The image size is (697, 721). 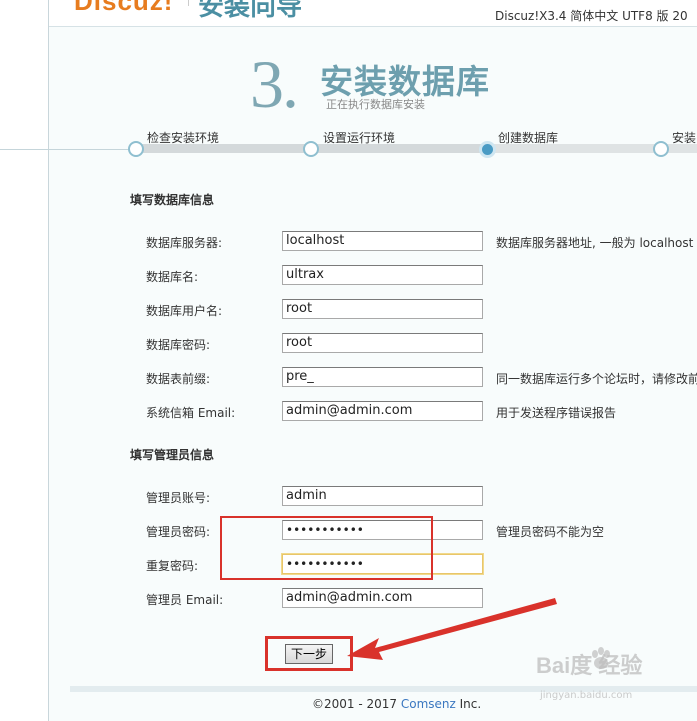 What do you see at coordinates (356, 704) in the screenshot?
I see `copyright-text: ©2001 - 2017` at bounding box center [356, 704].